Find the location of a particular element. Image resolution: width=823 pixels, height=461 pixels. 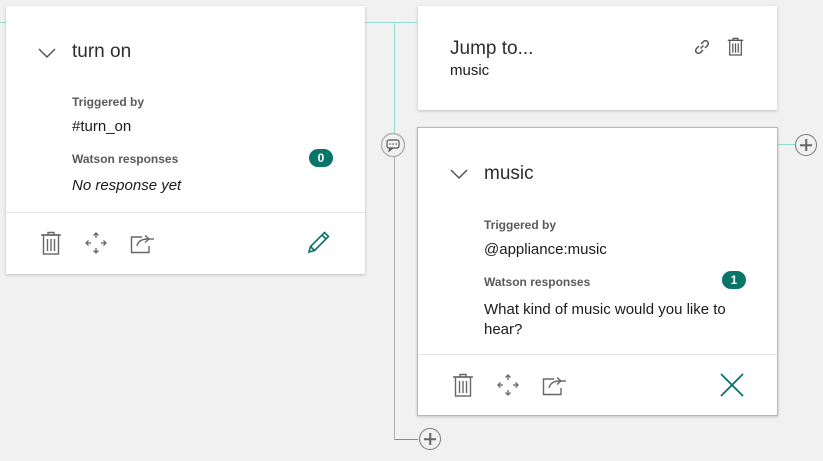

response-count-badge: 0 is located at coordinates (321, 158).